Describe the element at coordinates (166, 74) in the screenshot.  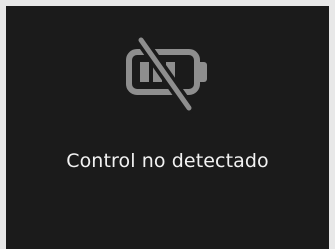
I see `battery-disconnected-icon` at that location.